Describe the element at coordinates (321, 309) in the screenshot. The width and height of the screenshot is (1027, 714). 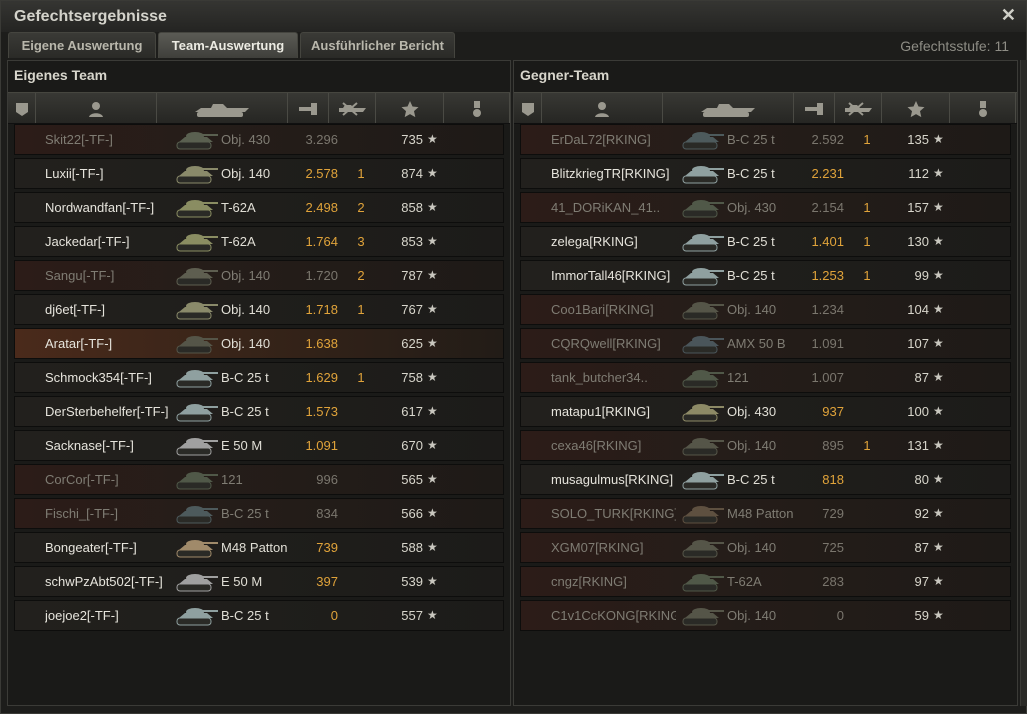
I see `damage-value: 1.718` at that location.